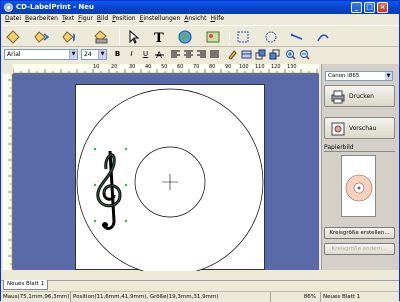 The image size is (400, 302). Describe the element at coordinates (359, 148) in the screenshot. I see `paper-image-title: Papierbild` at that location.